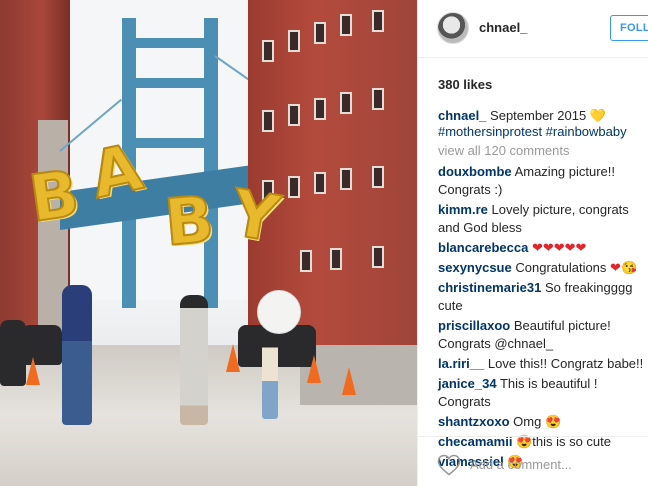 The width and height of the screenshot is (648, 486). What do you see at coordinates (624, 267) in the screenshot?
I see `comment-emoji: ❤😘` at bounding box center [624, 267].